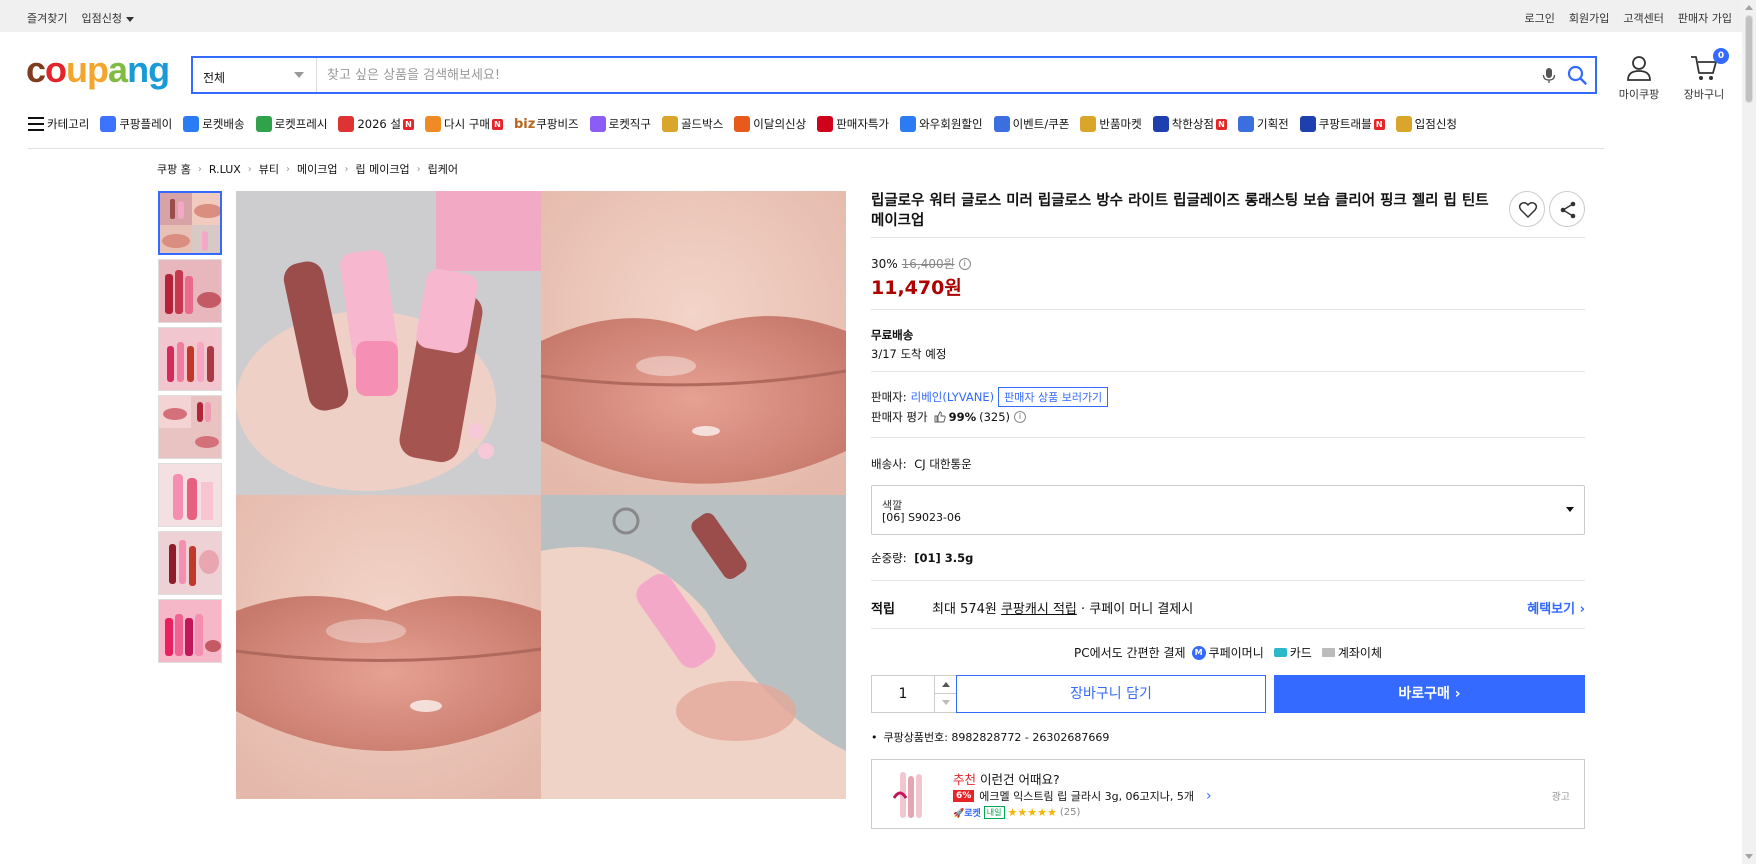 The image size is (1756, 864). I want to click on seller-label: 판매자:, so click(889, 397).